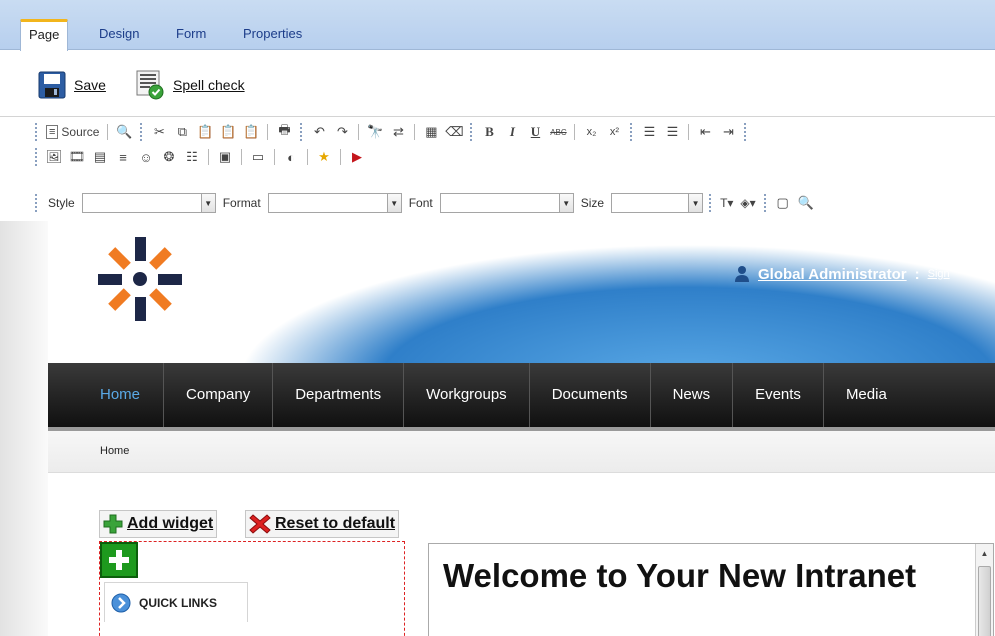 This screenshot has width=995, height=636. I want to click on red-x-icon, so click(260, 524).